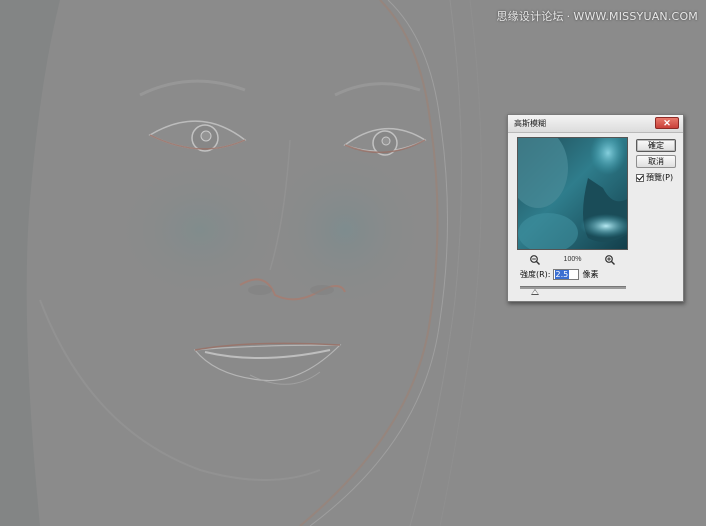 The image size is (706, 526). Describe the element at coordinates (535, 292) in the screenshot. I see `radius-slider-thumb` at that location.